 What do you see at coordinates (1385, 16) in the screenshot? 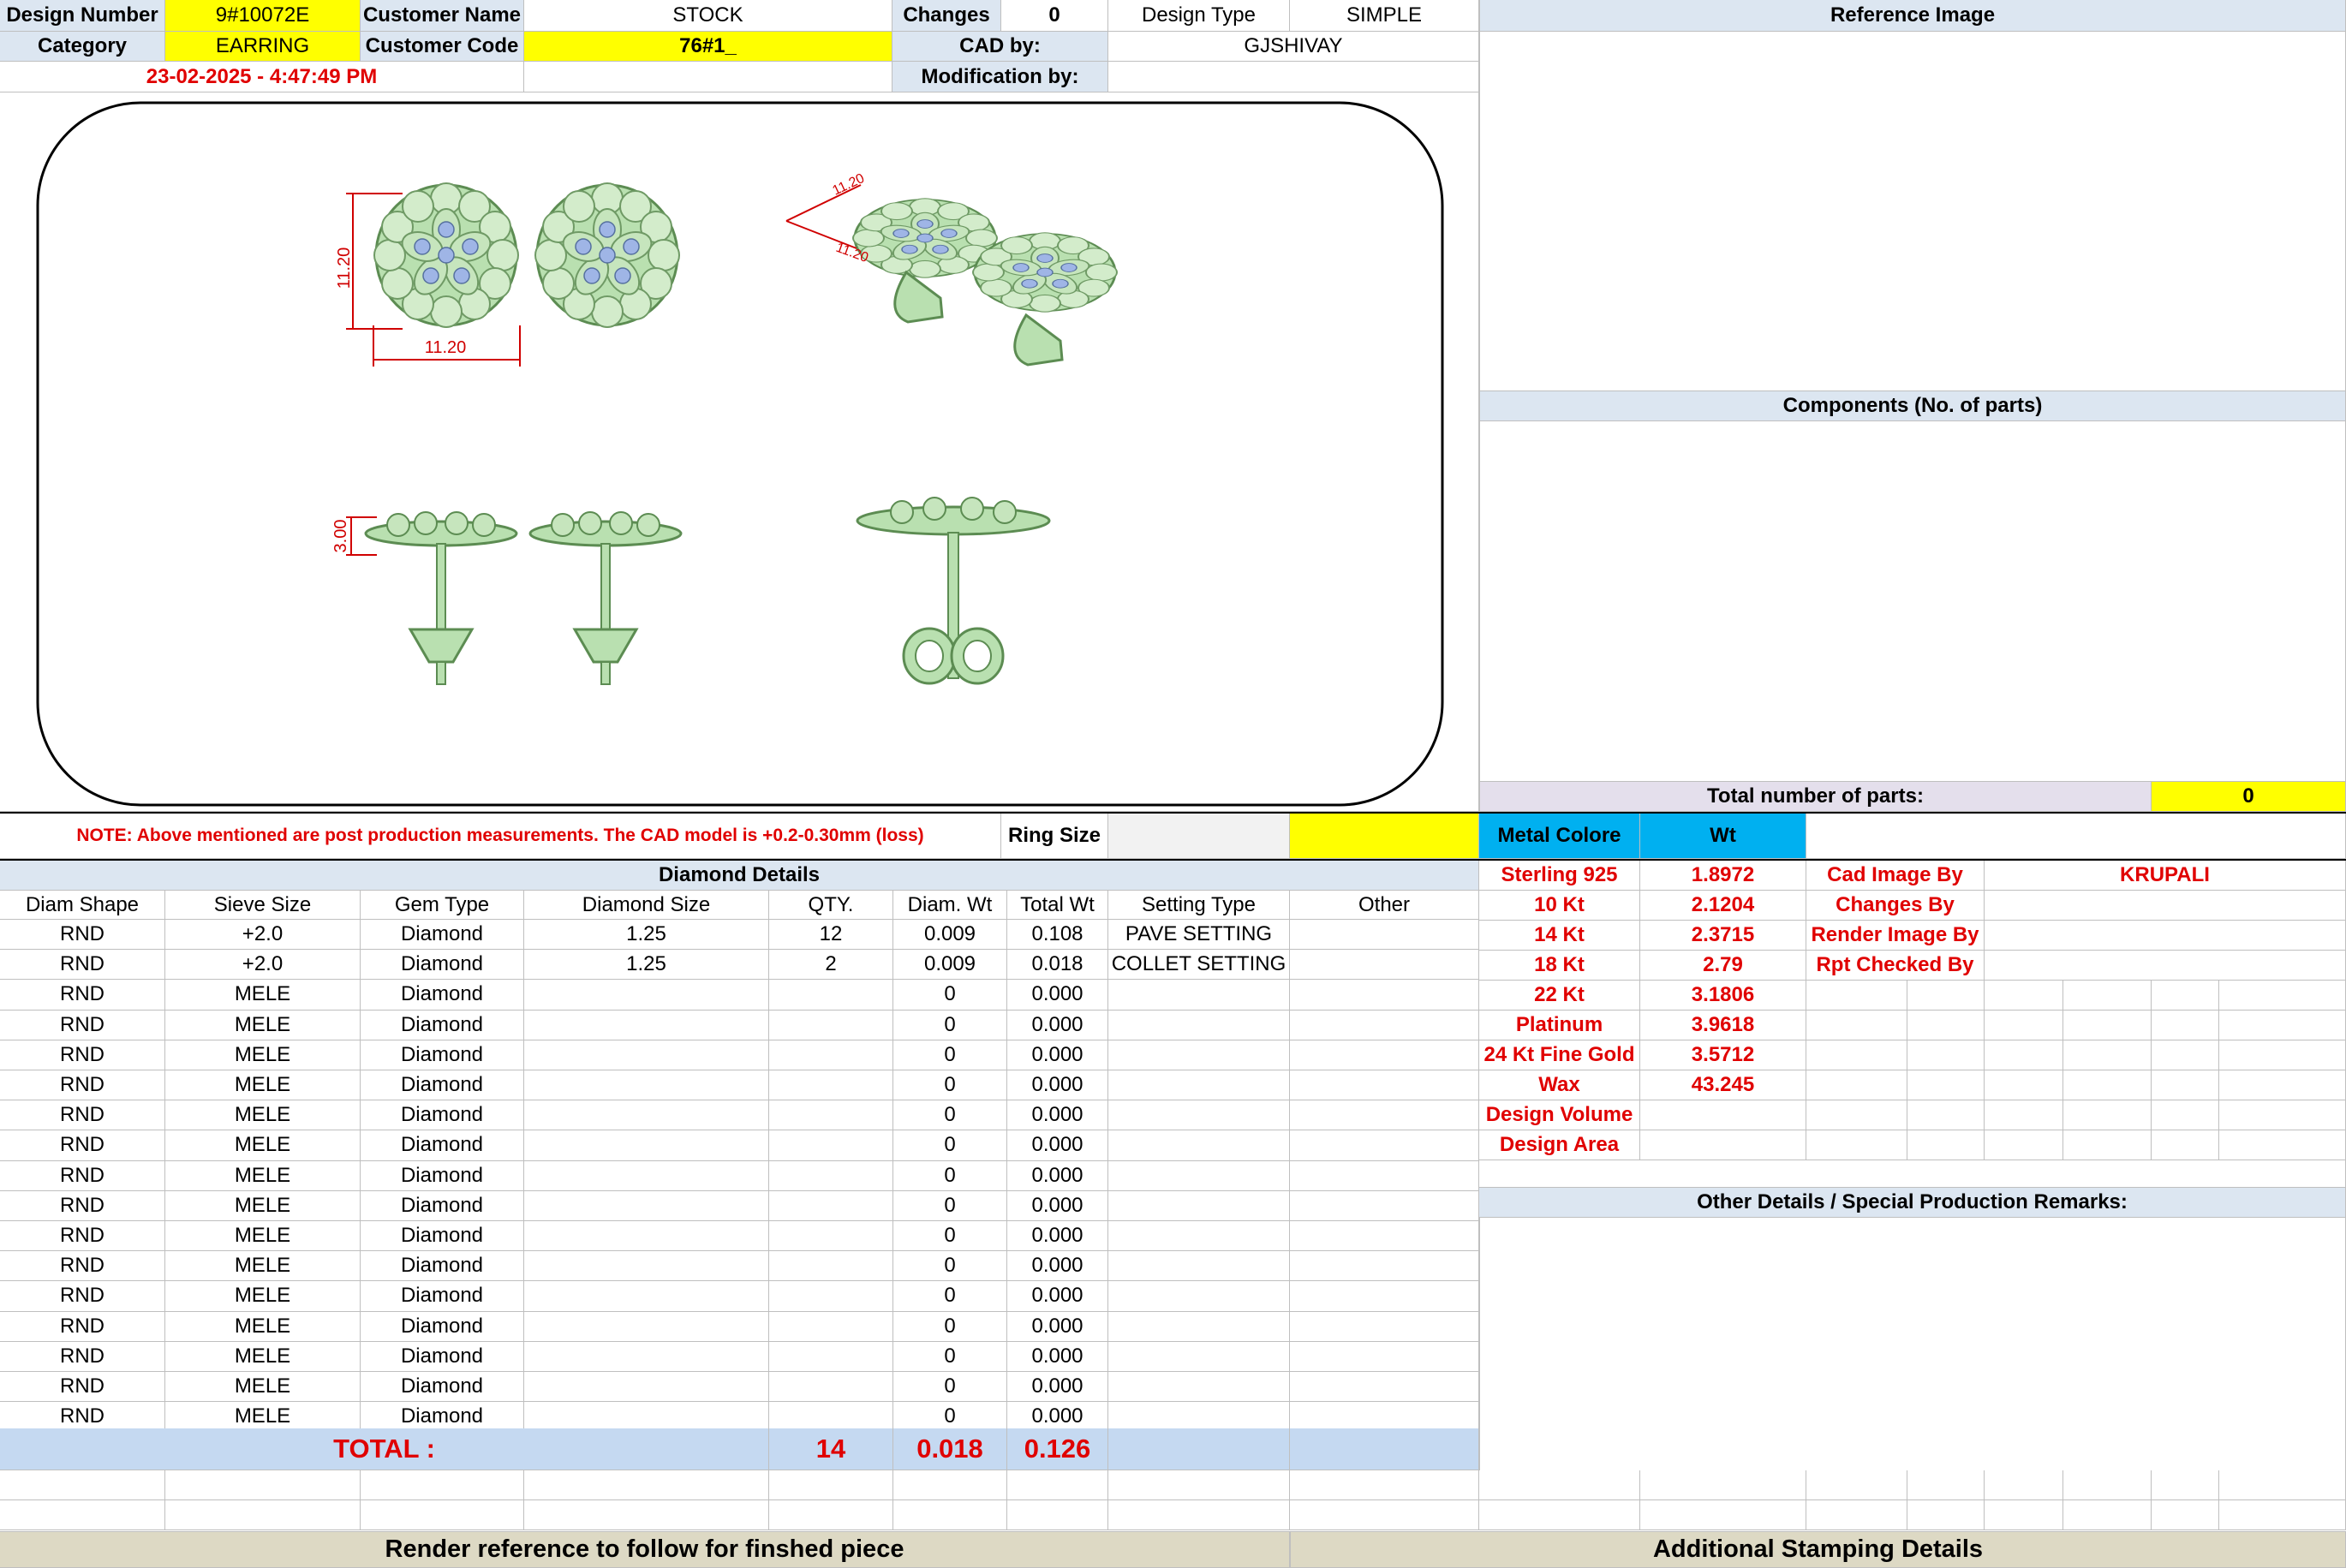
I see `design-type-value: SIMPLE` at bounding box center [1385, 16].